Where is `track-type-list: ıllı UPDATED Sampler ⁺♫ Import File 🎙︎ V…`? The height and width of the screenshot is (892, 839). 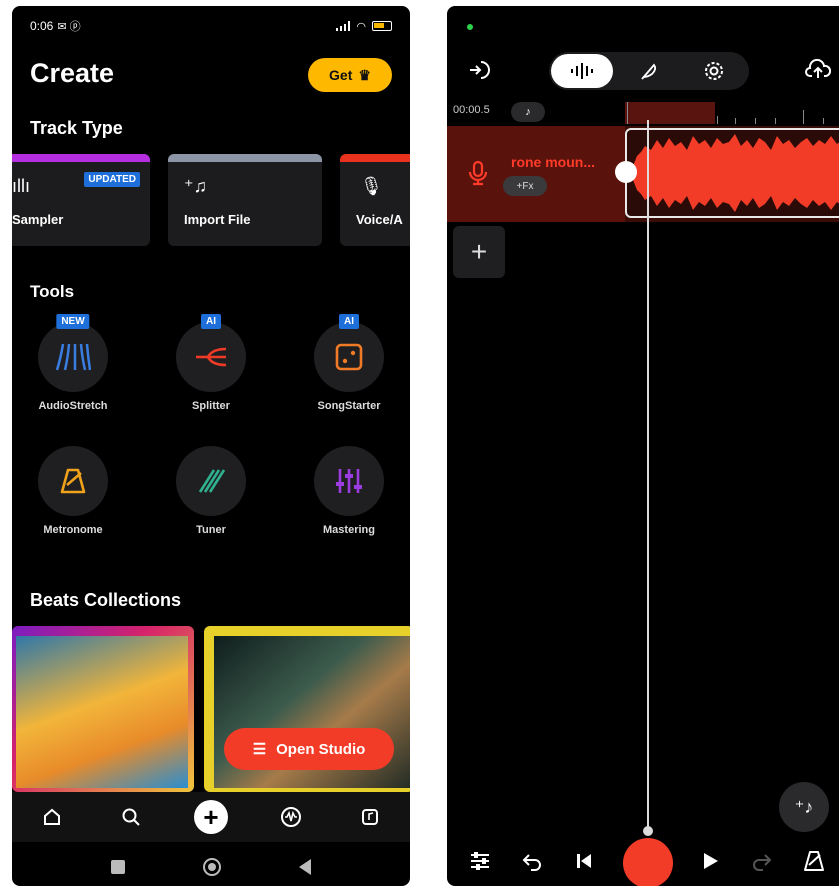
track-type-list: ıllı UPDATED Sampler ⁺♫ Import File 🎙︎ V… is located at coordinates (211, 202).